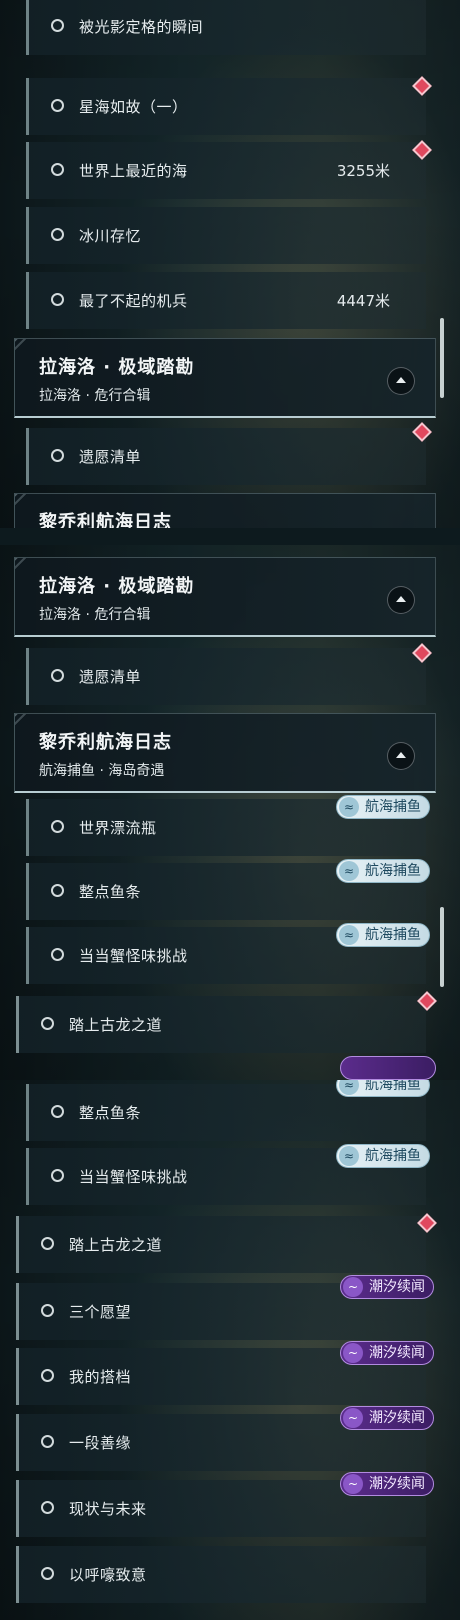  What do you see at coordinates (388, 1068) in the screenshot?
I see `tag-tide` at bounding box center [388, 1068].